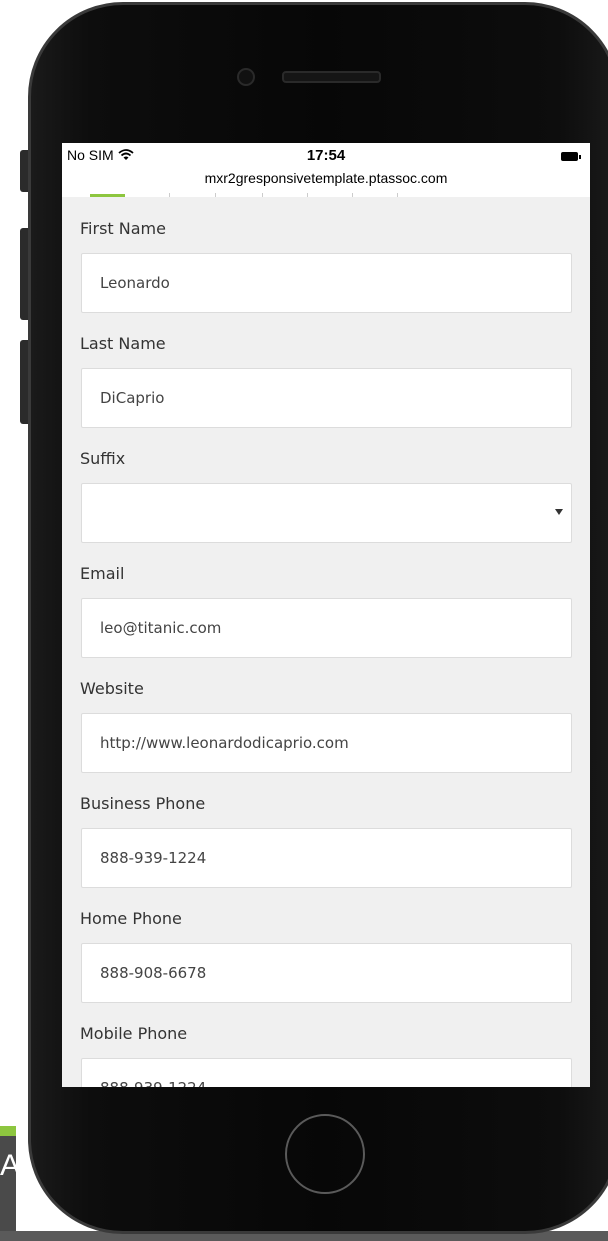 The height and width of the screenshot is (1241, 608). I want to click on front-camera, so click(246, 77).